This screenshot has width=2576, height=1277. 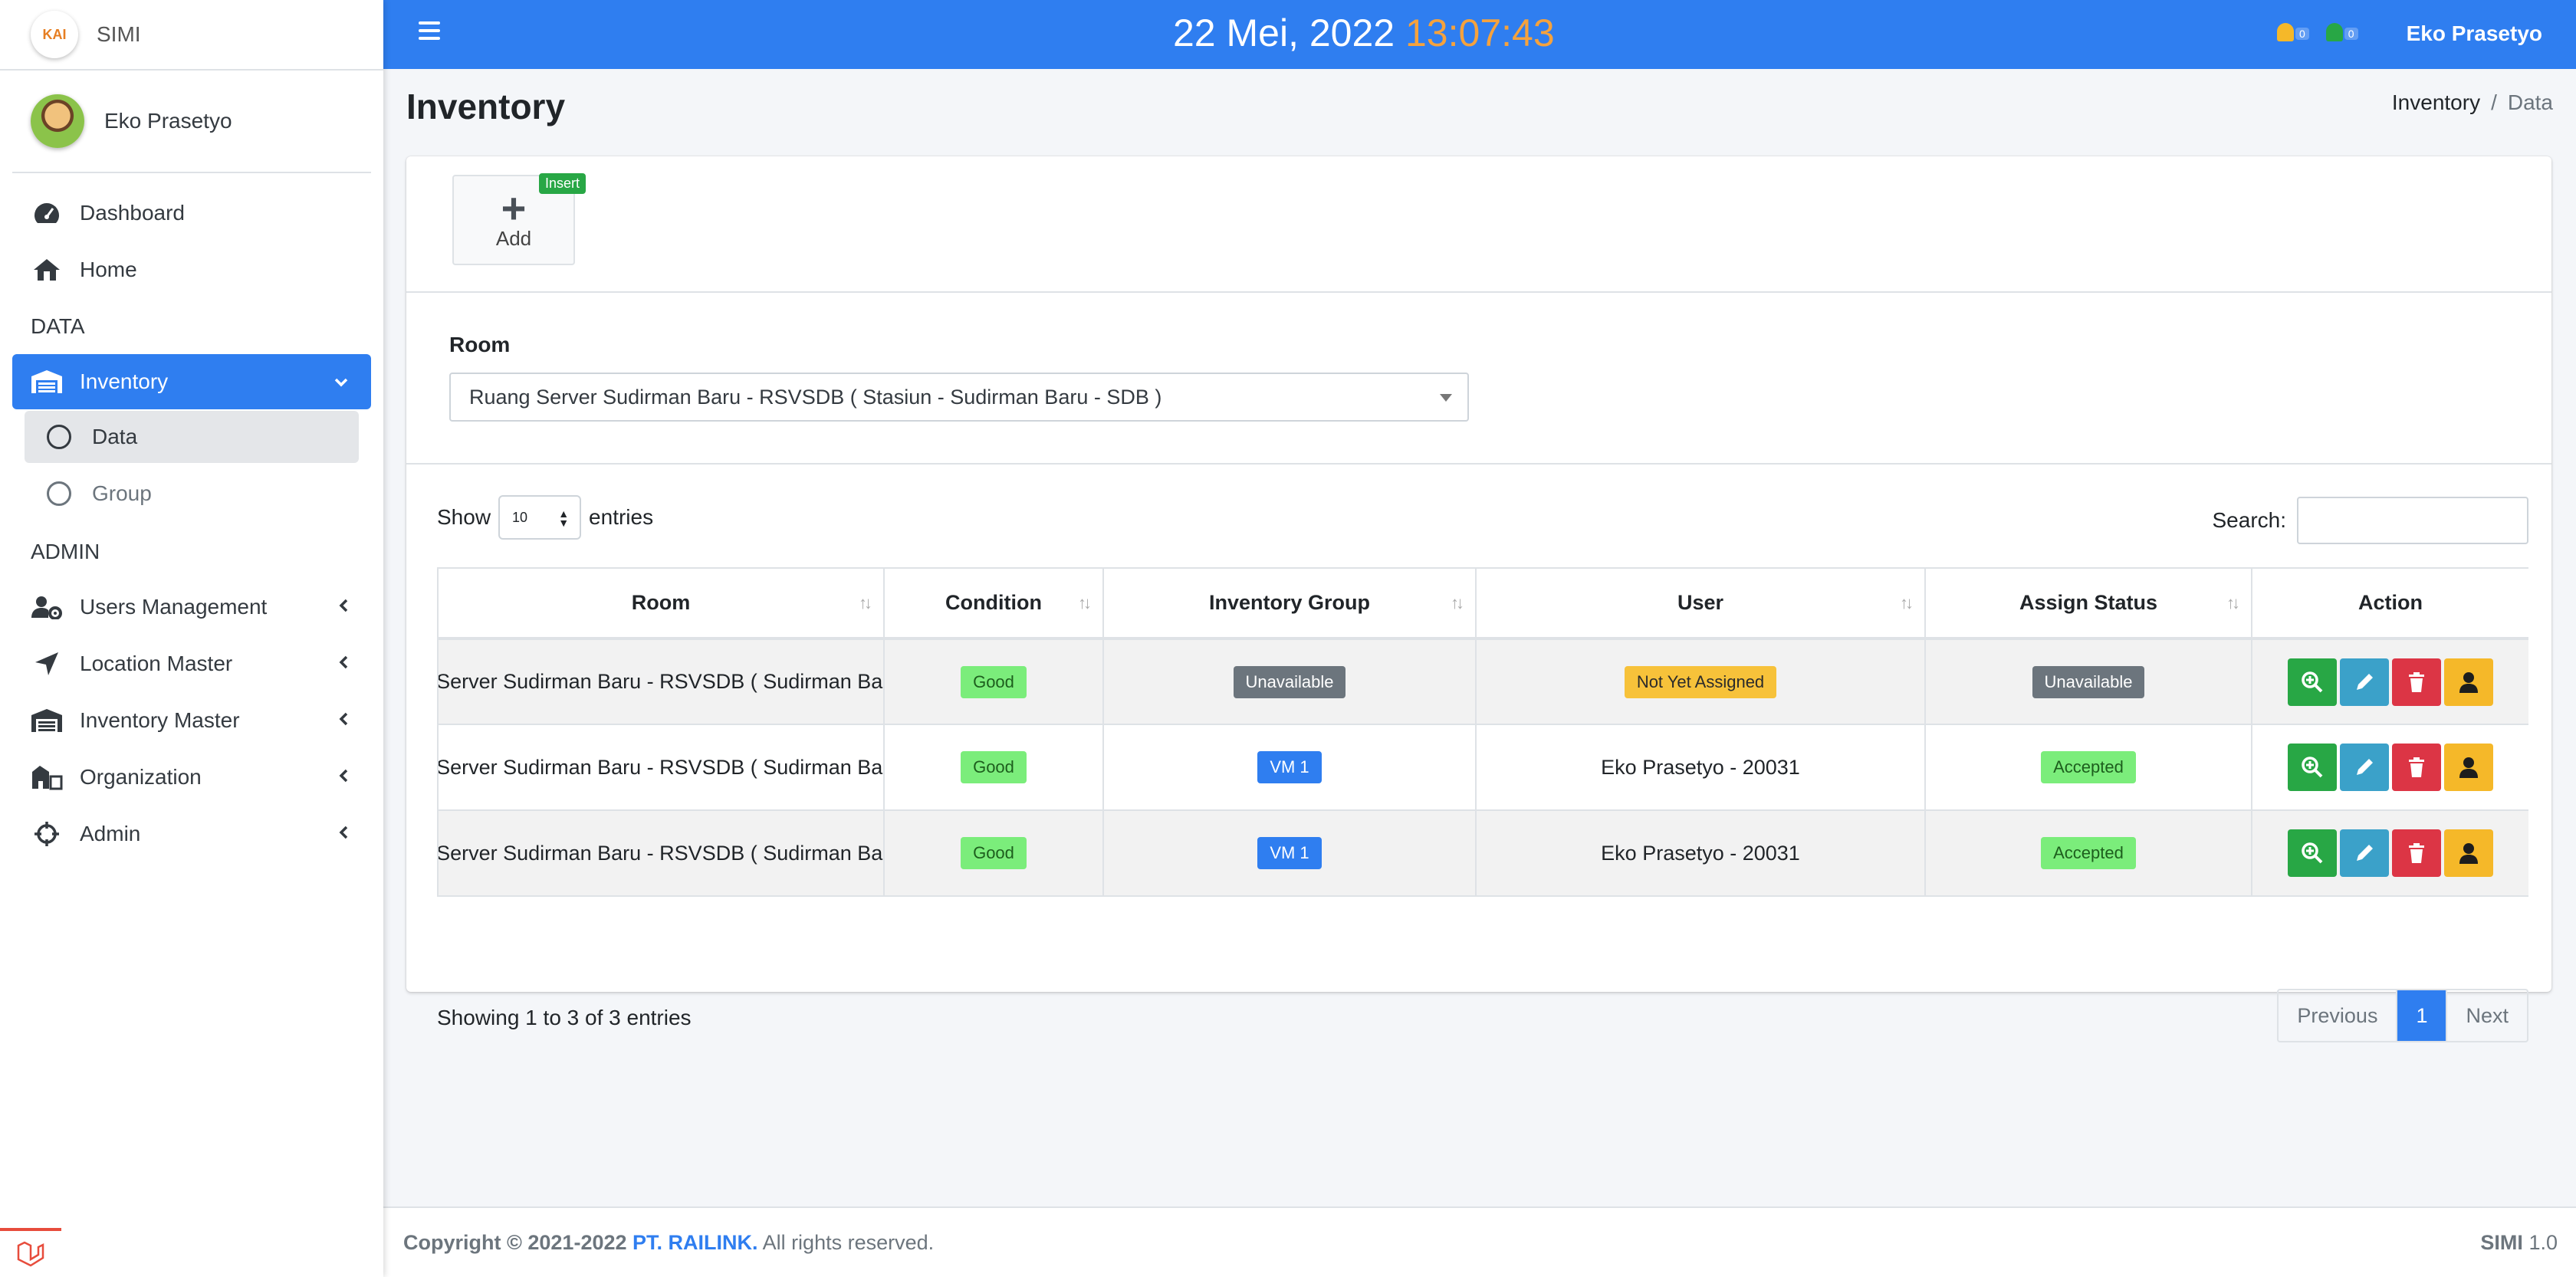 I want to click on cell-status: Unavailable, so click(x=2088, y=681).